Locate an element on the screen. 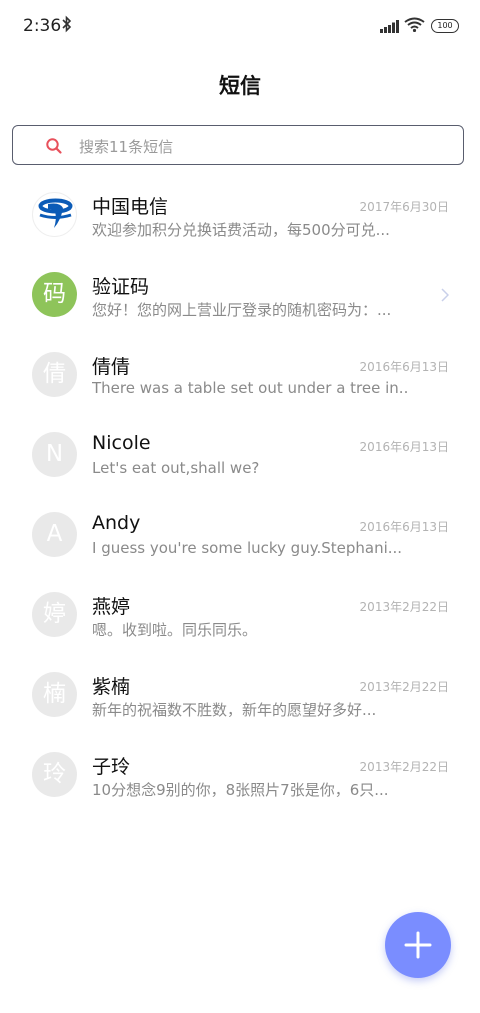  conversation-name: 子玲 is located at coordinates (111, 767).